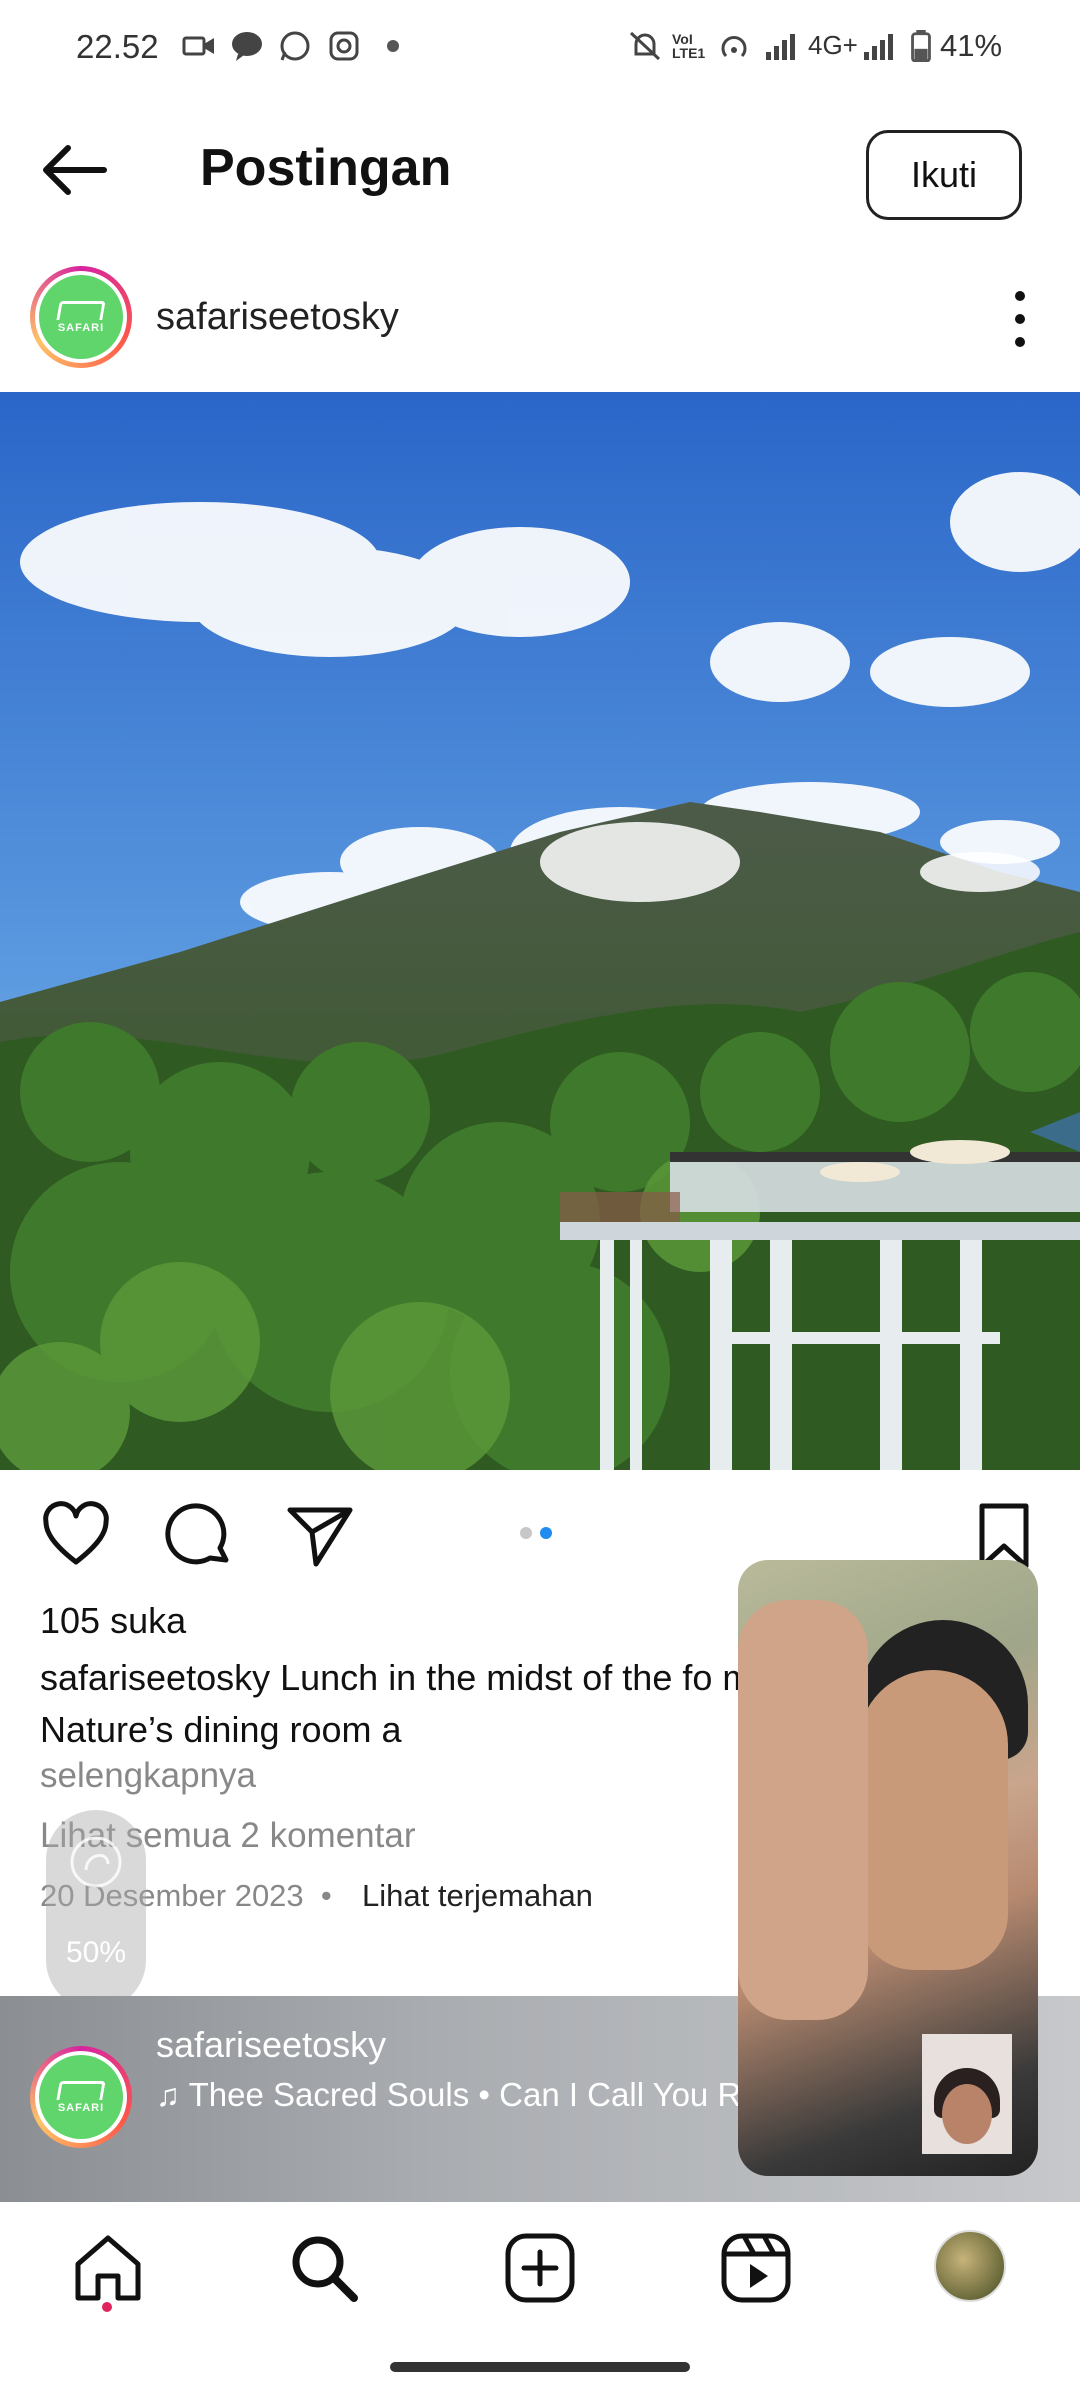 The height and width of the screenshot is (2400, 1080). I want to click on more-options-icon, so click(1020, 319).